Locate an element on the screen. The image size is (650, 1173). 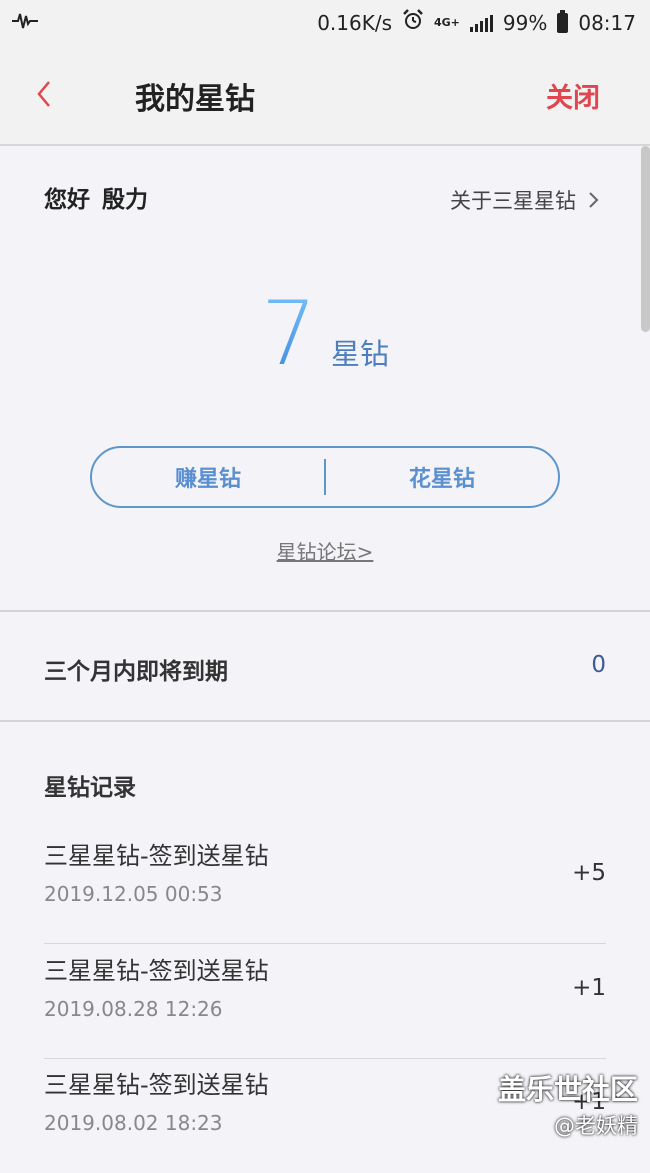
status-bar: 0.16K/s 4G+ 99% 08:17 is located at coordinates (325, 22).